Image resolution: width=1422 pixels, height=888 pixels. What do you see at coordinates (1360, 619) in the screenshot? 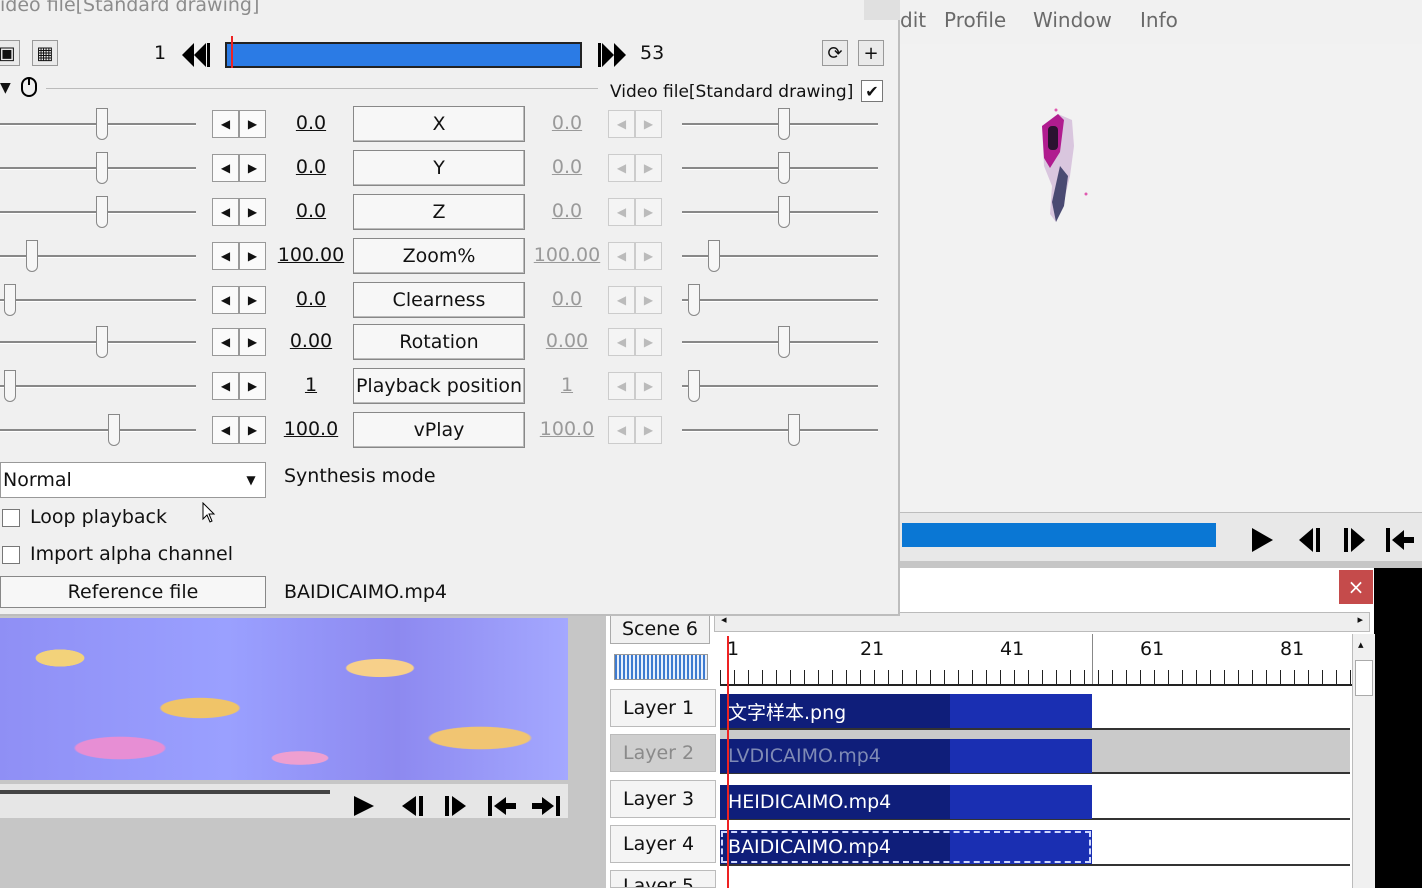
I see `scroll-right-icon: ▸` at bounding box center [1360, 619].